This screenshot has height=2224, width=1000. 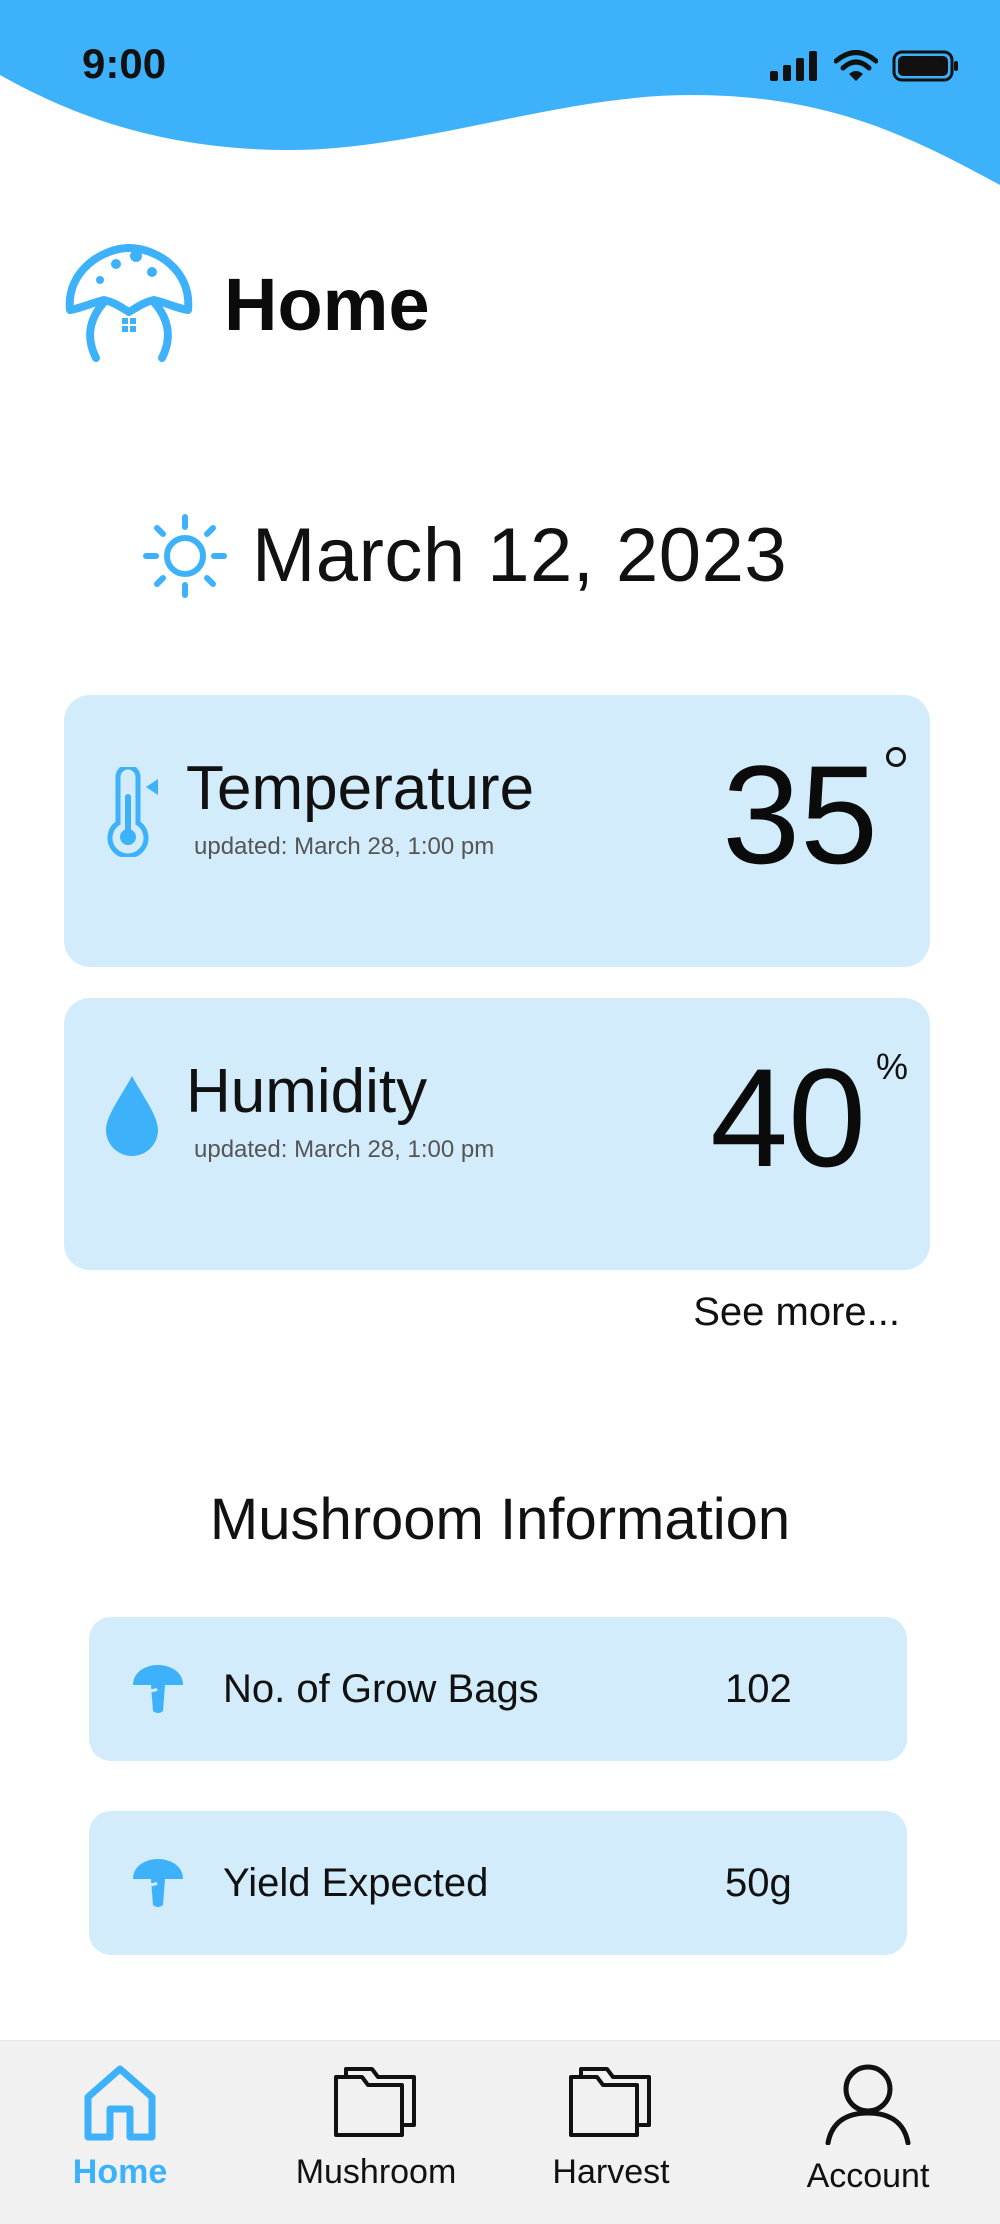 What do you see at coordinates (185, 555) in the screenshot?
I see `sun-icon` at bounding box center [185, 555].